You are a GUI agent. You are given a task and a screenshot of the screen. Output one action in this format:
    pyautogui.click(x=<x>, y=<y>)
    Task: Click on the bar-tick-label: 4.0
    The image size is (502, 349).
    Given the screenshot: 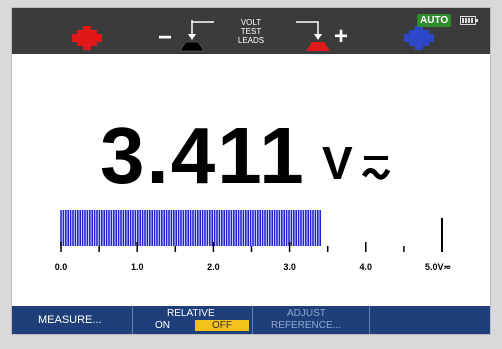 What is the action you would take?
    pyautogui.click(x=366, y=267)
    